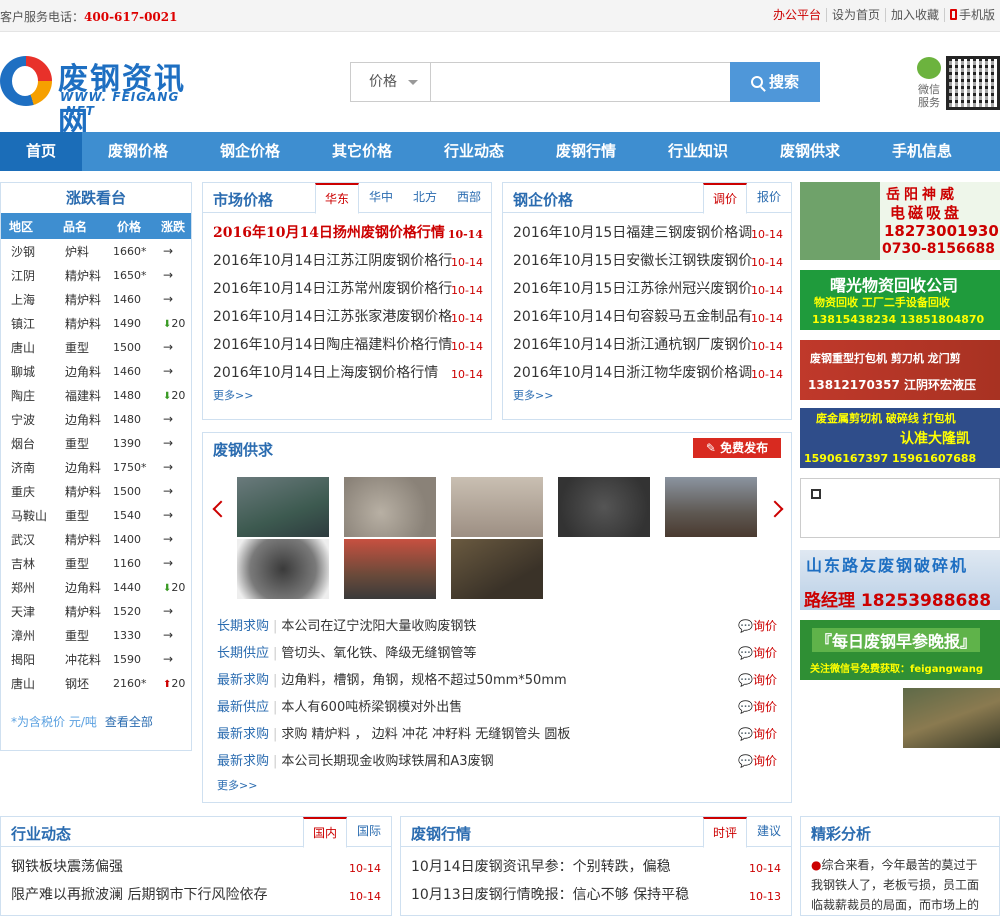 The height and width of the screenshot is (923, 1000). Describe the element at coordinates (243, 653) in the screenshot. I see `supply-type: 长期供应` at that location.